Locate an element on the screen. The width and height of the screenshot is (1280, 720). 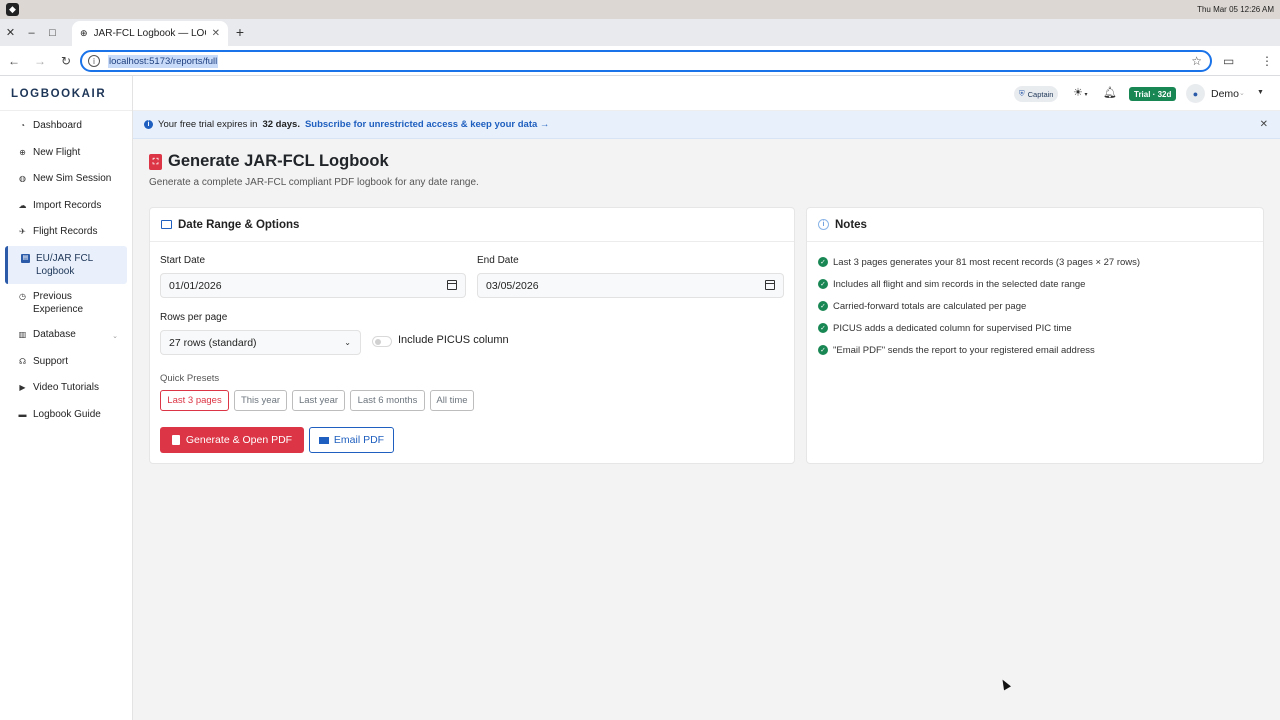
preset-last-year: Last year is located at coordinates (318, 400).